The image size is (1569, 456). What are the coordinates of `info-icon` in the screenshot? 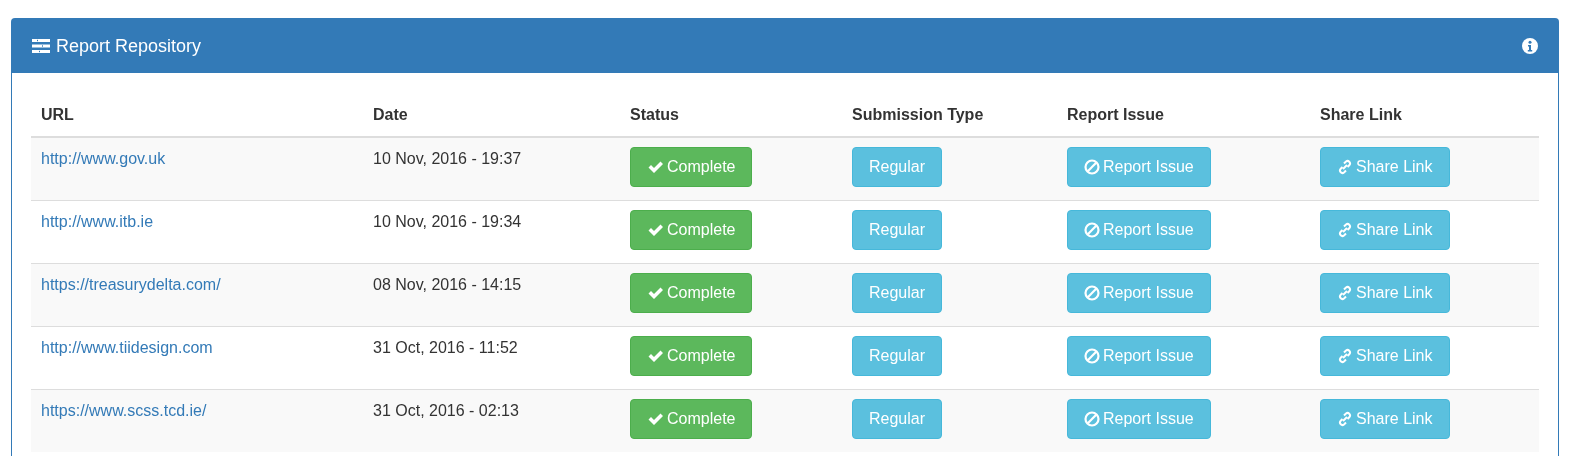 It's located at (1530, 46).